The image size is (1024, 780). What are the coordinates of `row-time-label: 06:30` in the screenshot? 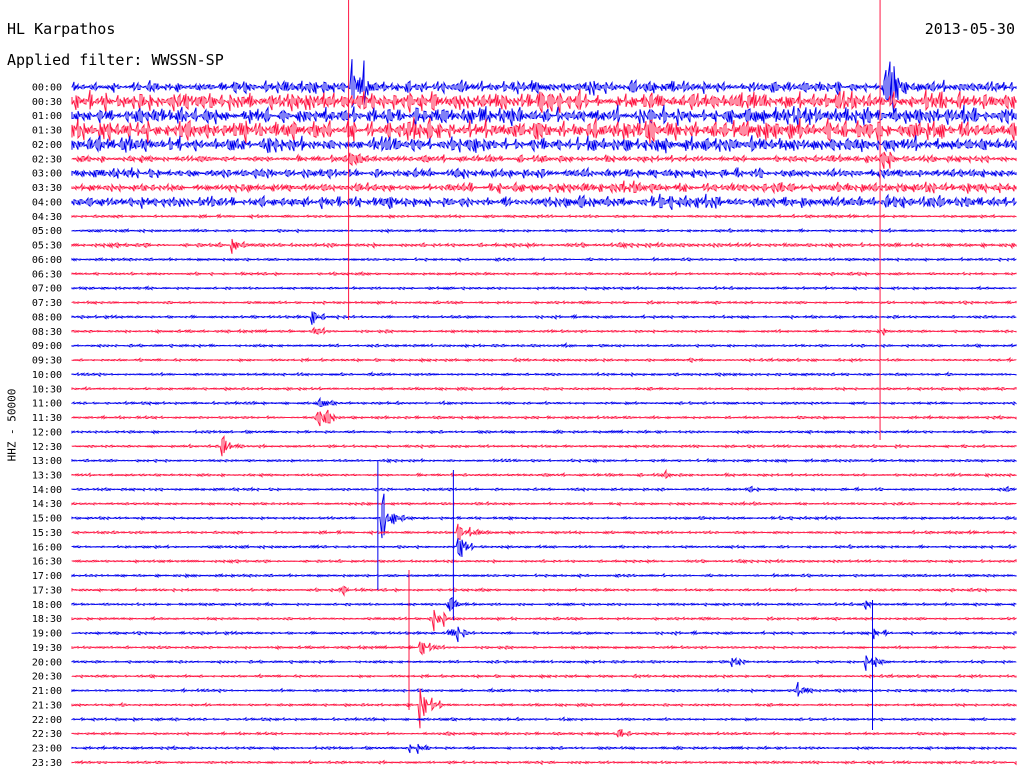 It's located at (47, 274).